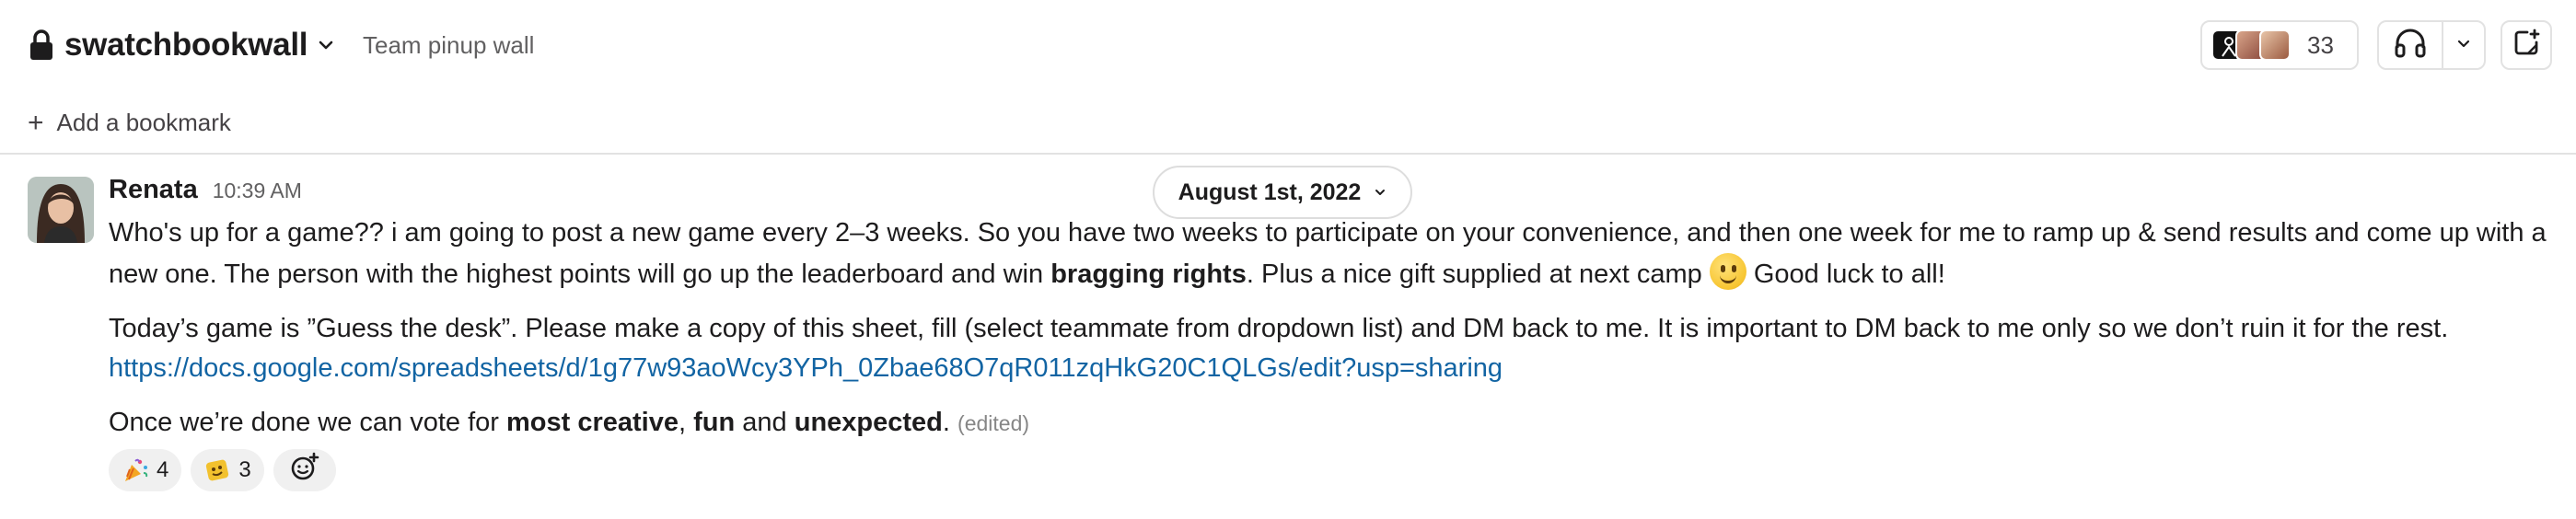 The width and height of the screenshot is (2576, 519). What do you see at coordinates (868, 422) in the screenshot?
I see `message-bold-text: unexpected` at bounding box center [868, 422].